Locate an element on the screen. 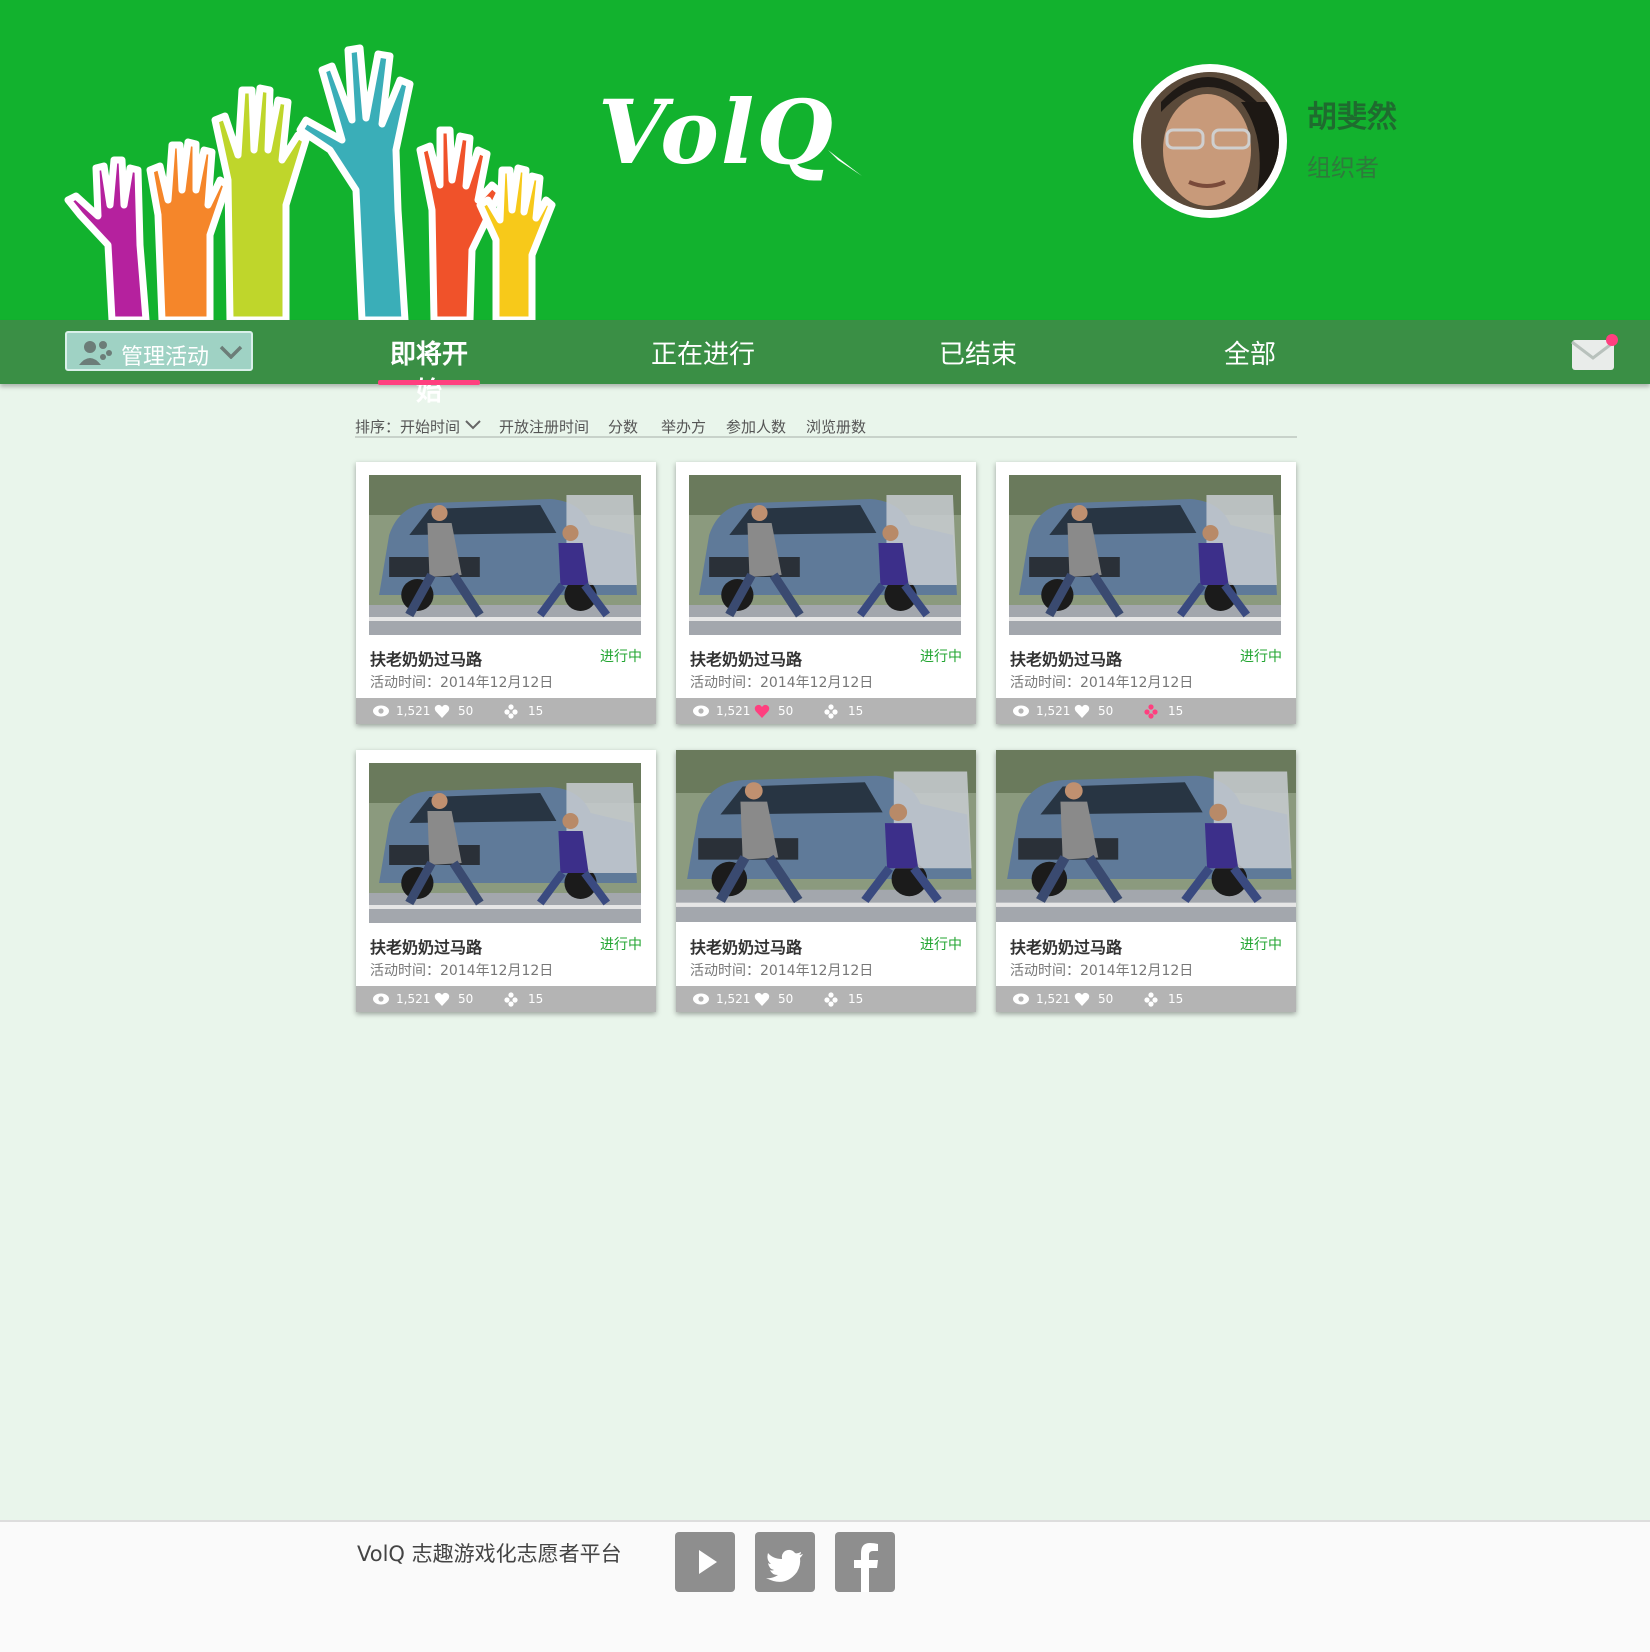 The height and width of the screenshot is (1652, 1650). tab-finished: 已结束 is located at coordinates (978, 352).